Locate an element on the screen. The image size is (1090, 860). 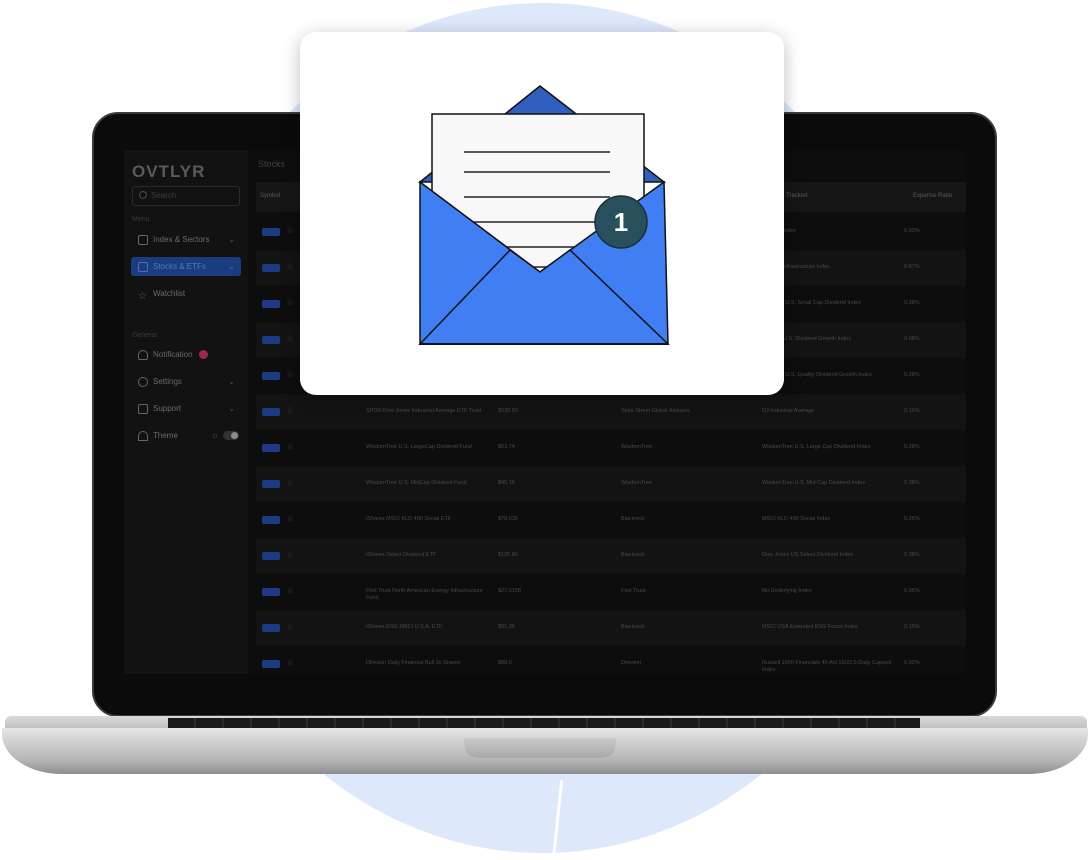
issuer-cell: WisdomTree is located at coordinates (636, 483).